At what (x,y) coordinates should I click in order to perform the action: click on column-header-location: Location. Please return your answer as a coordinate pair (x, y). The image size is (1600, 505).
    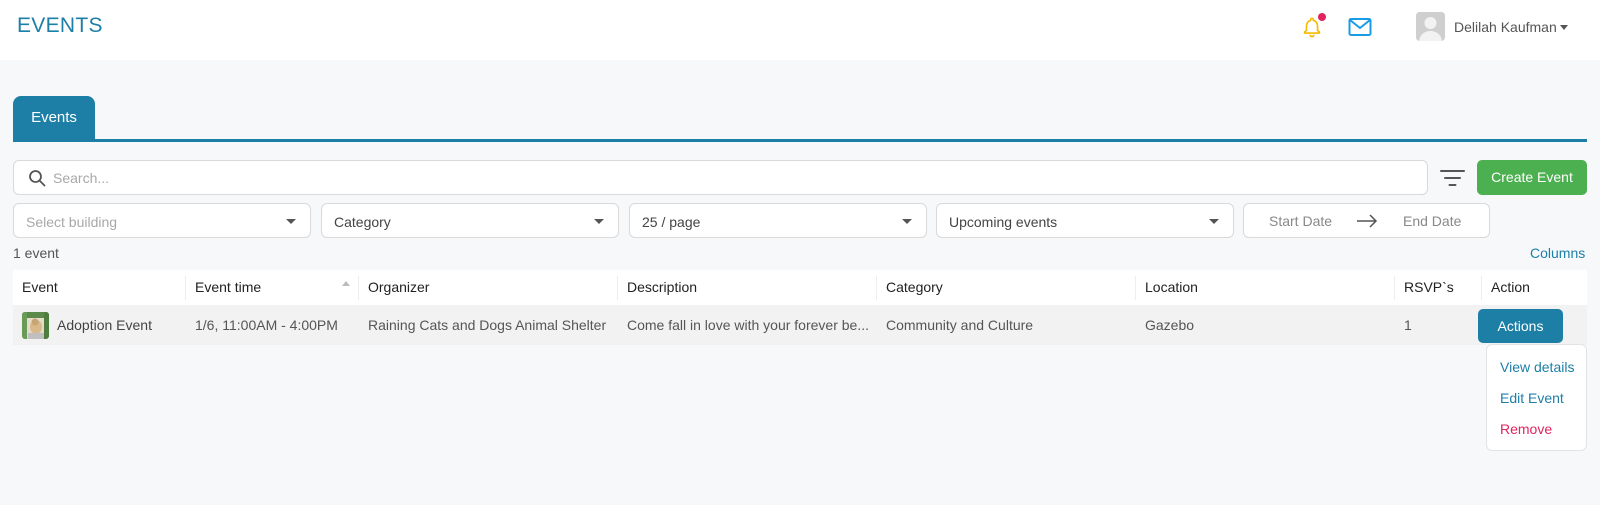
    Looking at the image, I should click on (1171, 287).